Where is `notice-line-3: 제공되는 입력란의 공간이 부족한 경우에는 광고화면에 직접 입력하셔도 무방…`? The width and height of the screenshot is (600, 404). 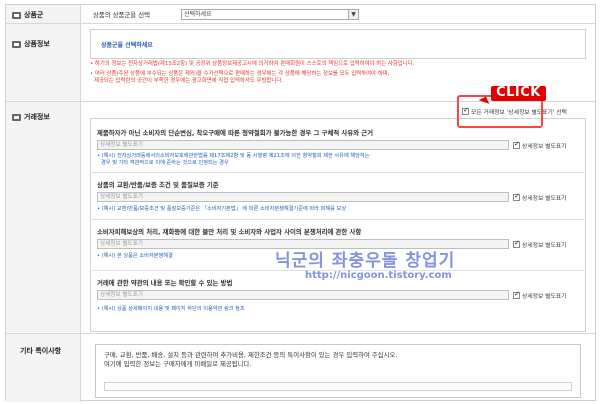 notice-line-3: 제공되는 입력란의 공간이 부족한 경우에는 광고화면에 직접 입력하셔도 무방… is located at coordinates (189, 81).